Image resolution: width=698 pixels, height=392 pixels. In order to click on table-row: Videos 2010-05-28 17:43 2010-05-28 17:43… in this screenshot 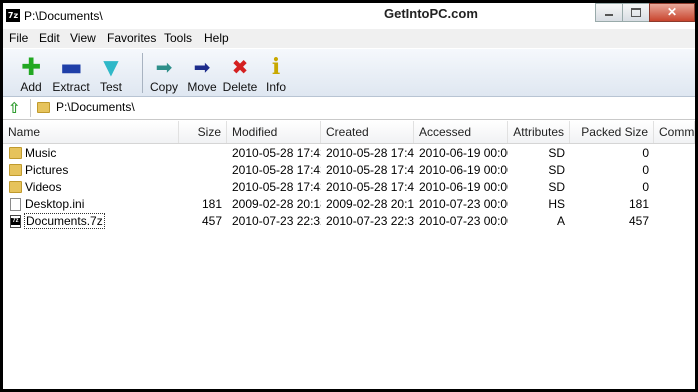, I will do `click(349, 187)`.